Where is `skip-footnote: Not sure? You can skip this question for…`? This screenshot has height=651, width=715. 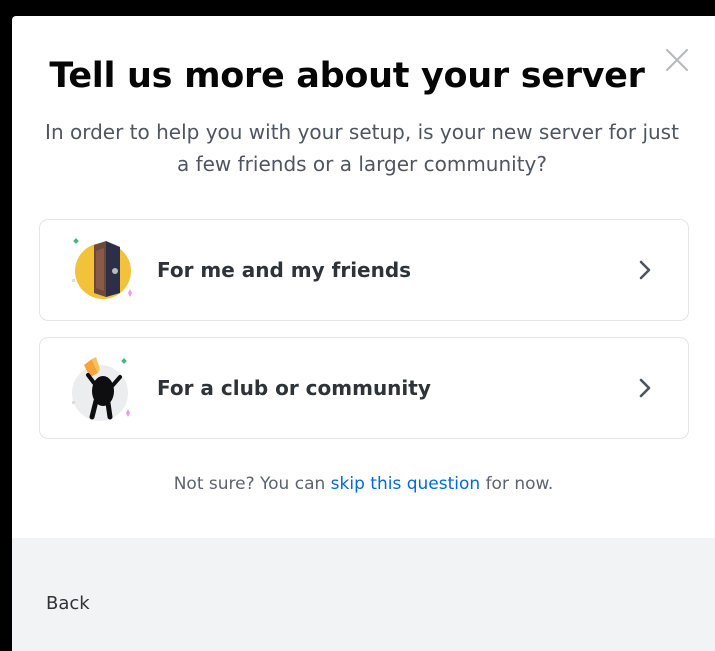 skip-footnote: Not sure? You can skip this question for… is located at coordinates (363, 484).